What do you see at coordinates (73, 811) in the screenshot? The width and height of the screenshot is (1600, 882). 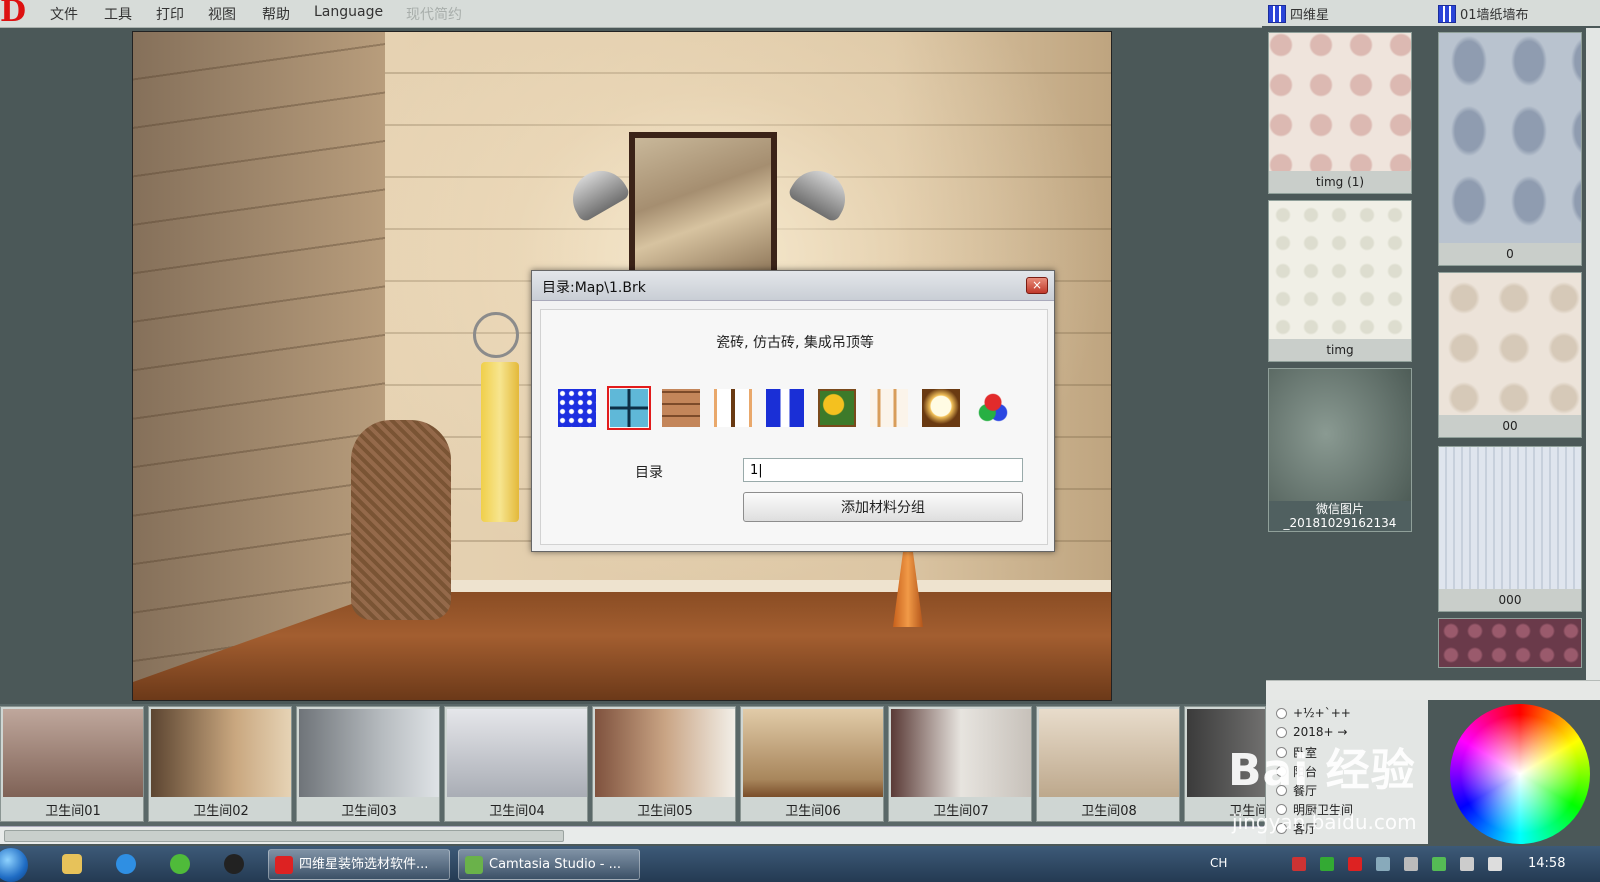 I see `scene-label: 卫生间01` at bounding box center [73, 811].